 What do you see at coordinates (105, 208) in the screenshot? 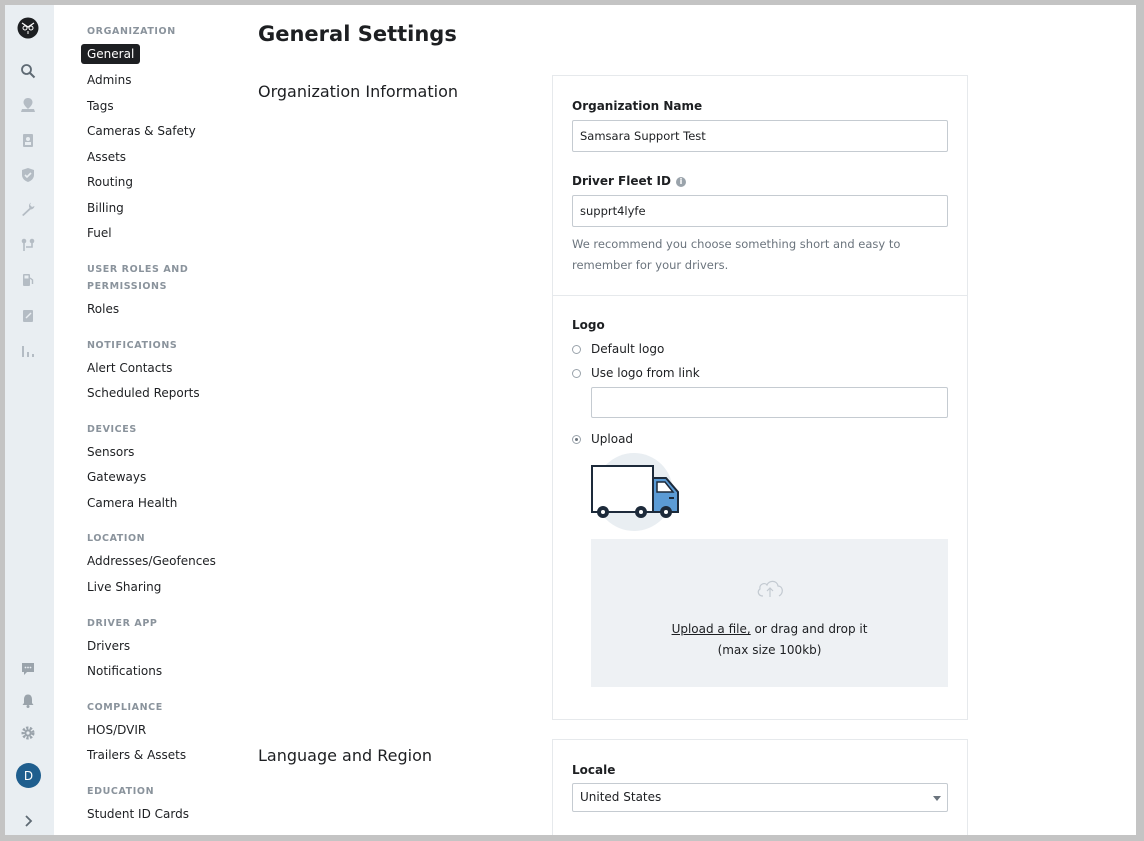
I see `nav-item-billing: Billing` at bounding box center [105, 208].